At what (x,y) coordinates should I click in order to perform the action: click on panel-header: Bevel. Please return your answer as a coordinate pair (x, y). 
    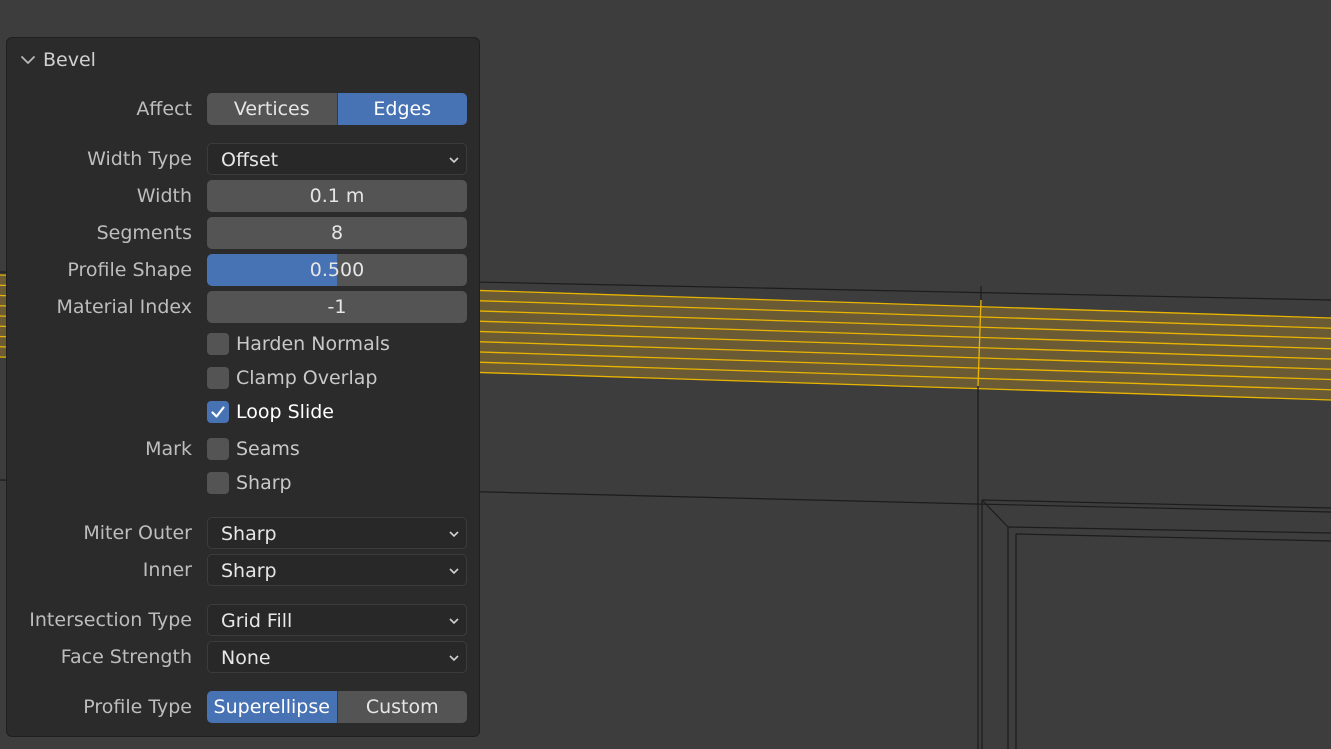
    Looking at the image, I should click on (57, 60).